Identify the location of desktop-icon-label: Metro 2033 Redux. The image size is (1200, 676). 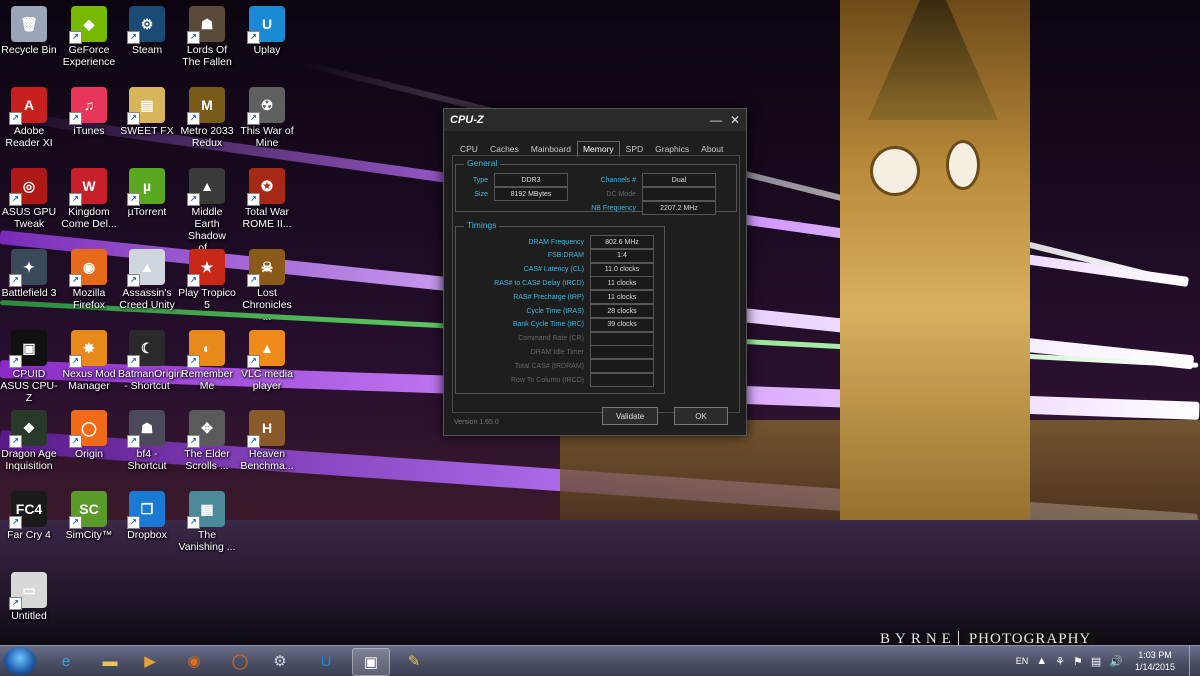
(207, 137).